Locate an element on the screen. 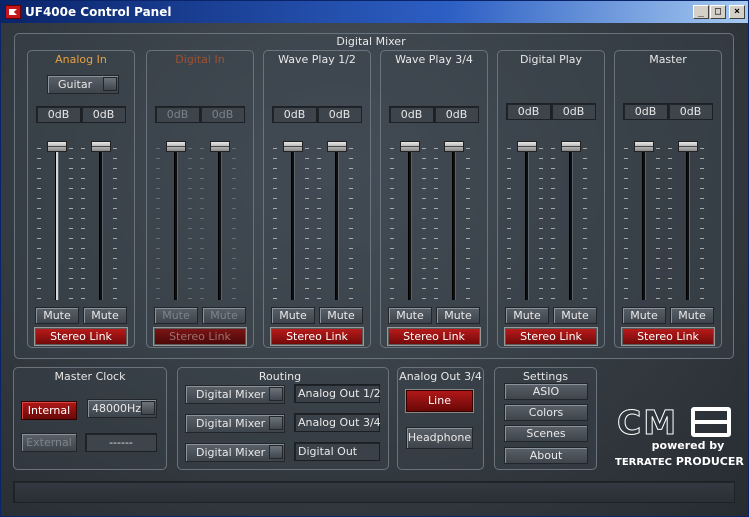 The image size is (749, 517). minimize-button: _ is located at coordinates (701, 12).